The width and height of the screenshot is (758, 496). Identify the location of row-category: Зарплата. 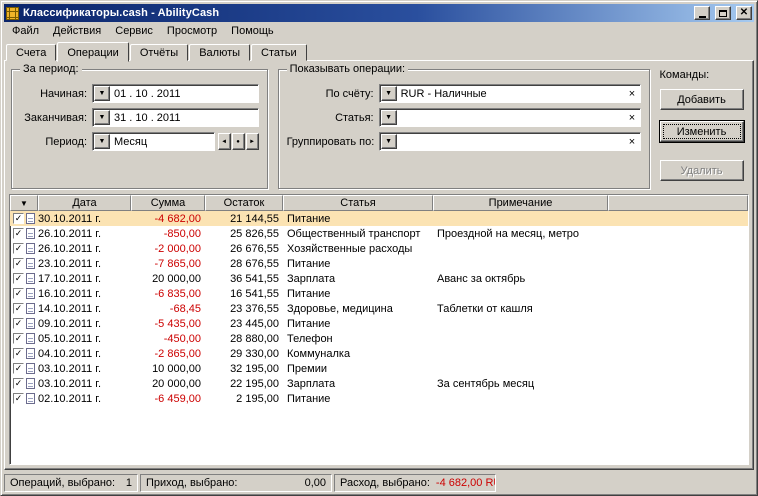
(311, 383).